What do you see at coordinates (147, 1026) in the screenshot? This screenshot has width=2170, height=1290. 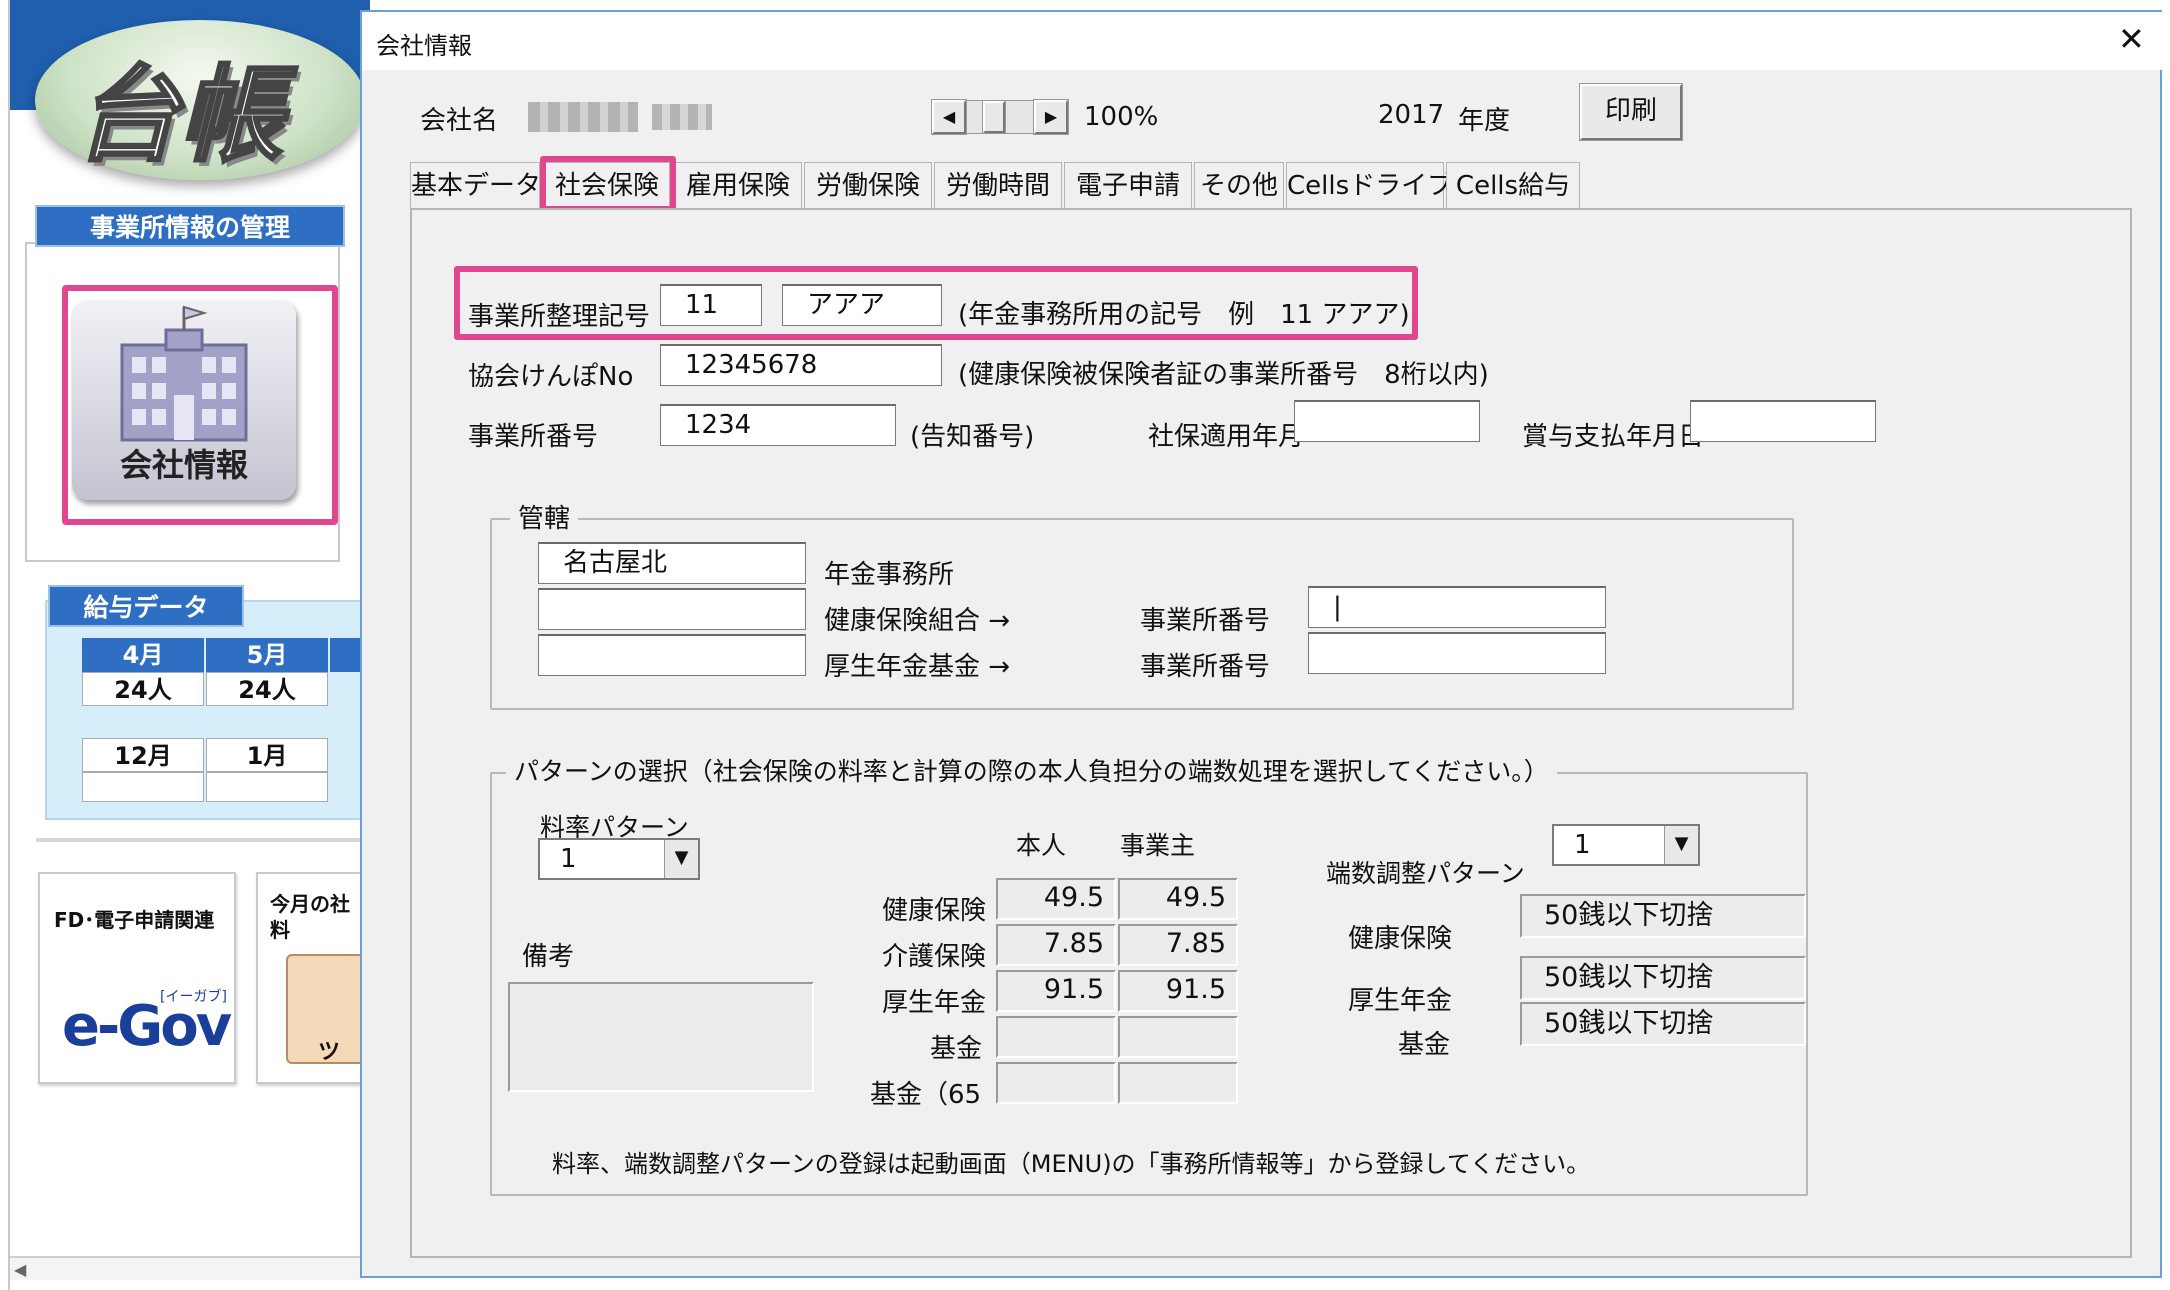 I see `egov-logo: e-Gov` at bounding box center [147, 1026].